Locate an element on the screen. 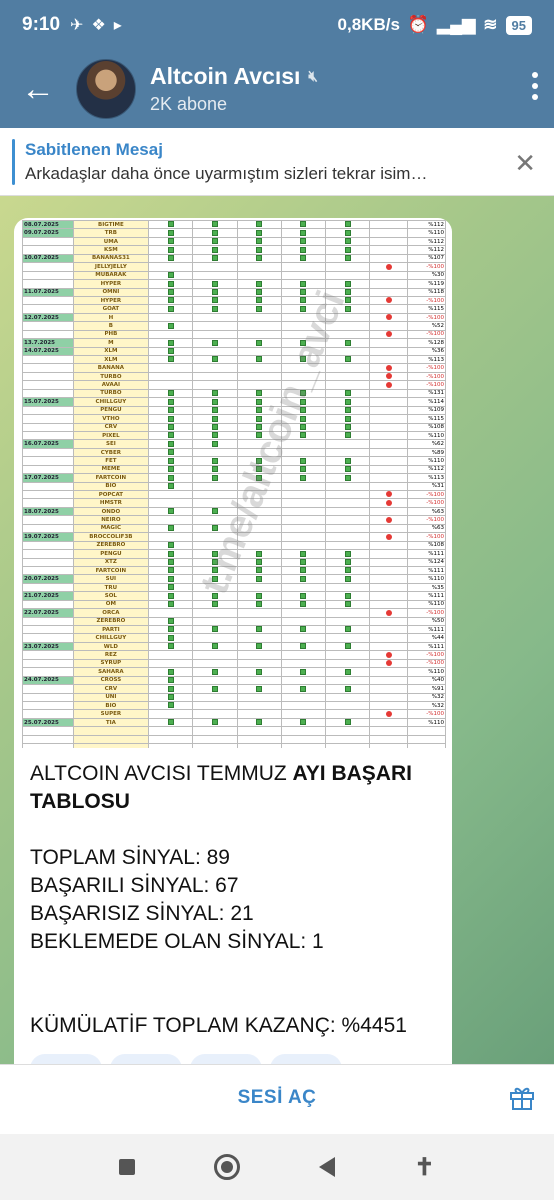 The width and height of the screenshot is (554, 1200). back-arrow-icon: ← is located at coordinates (38, 89).